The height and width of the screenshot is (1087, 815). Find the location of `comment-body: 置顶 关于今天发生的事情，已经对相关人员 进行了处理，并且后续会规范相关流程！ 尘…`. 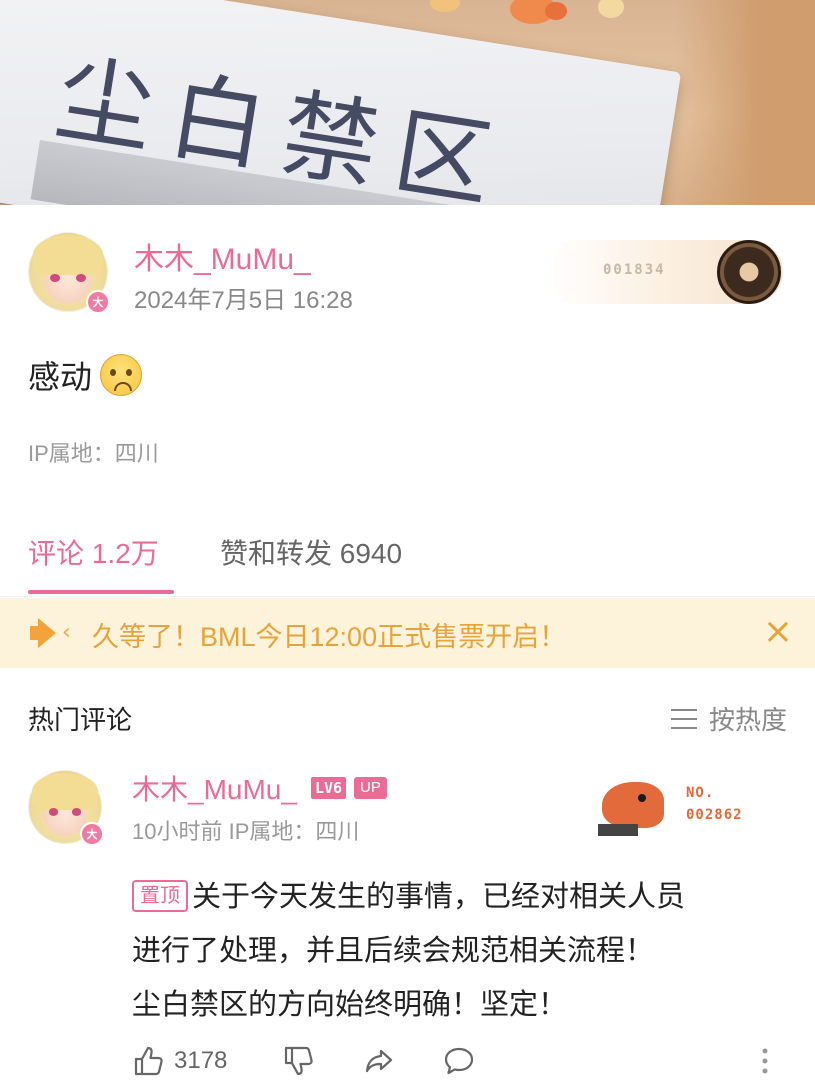

comment-body: 置顶 关于今天发生的事情，已经对相关人员 进行了处理，并且后续会规范相关流程！ 尘… is located at coordinates (462, 951).